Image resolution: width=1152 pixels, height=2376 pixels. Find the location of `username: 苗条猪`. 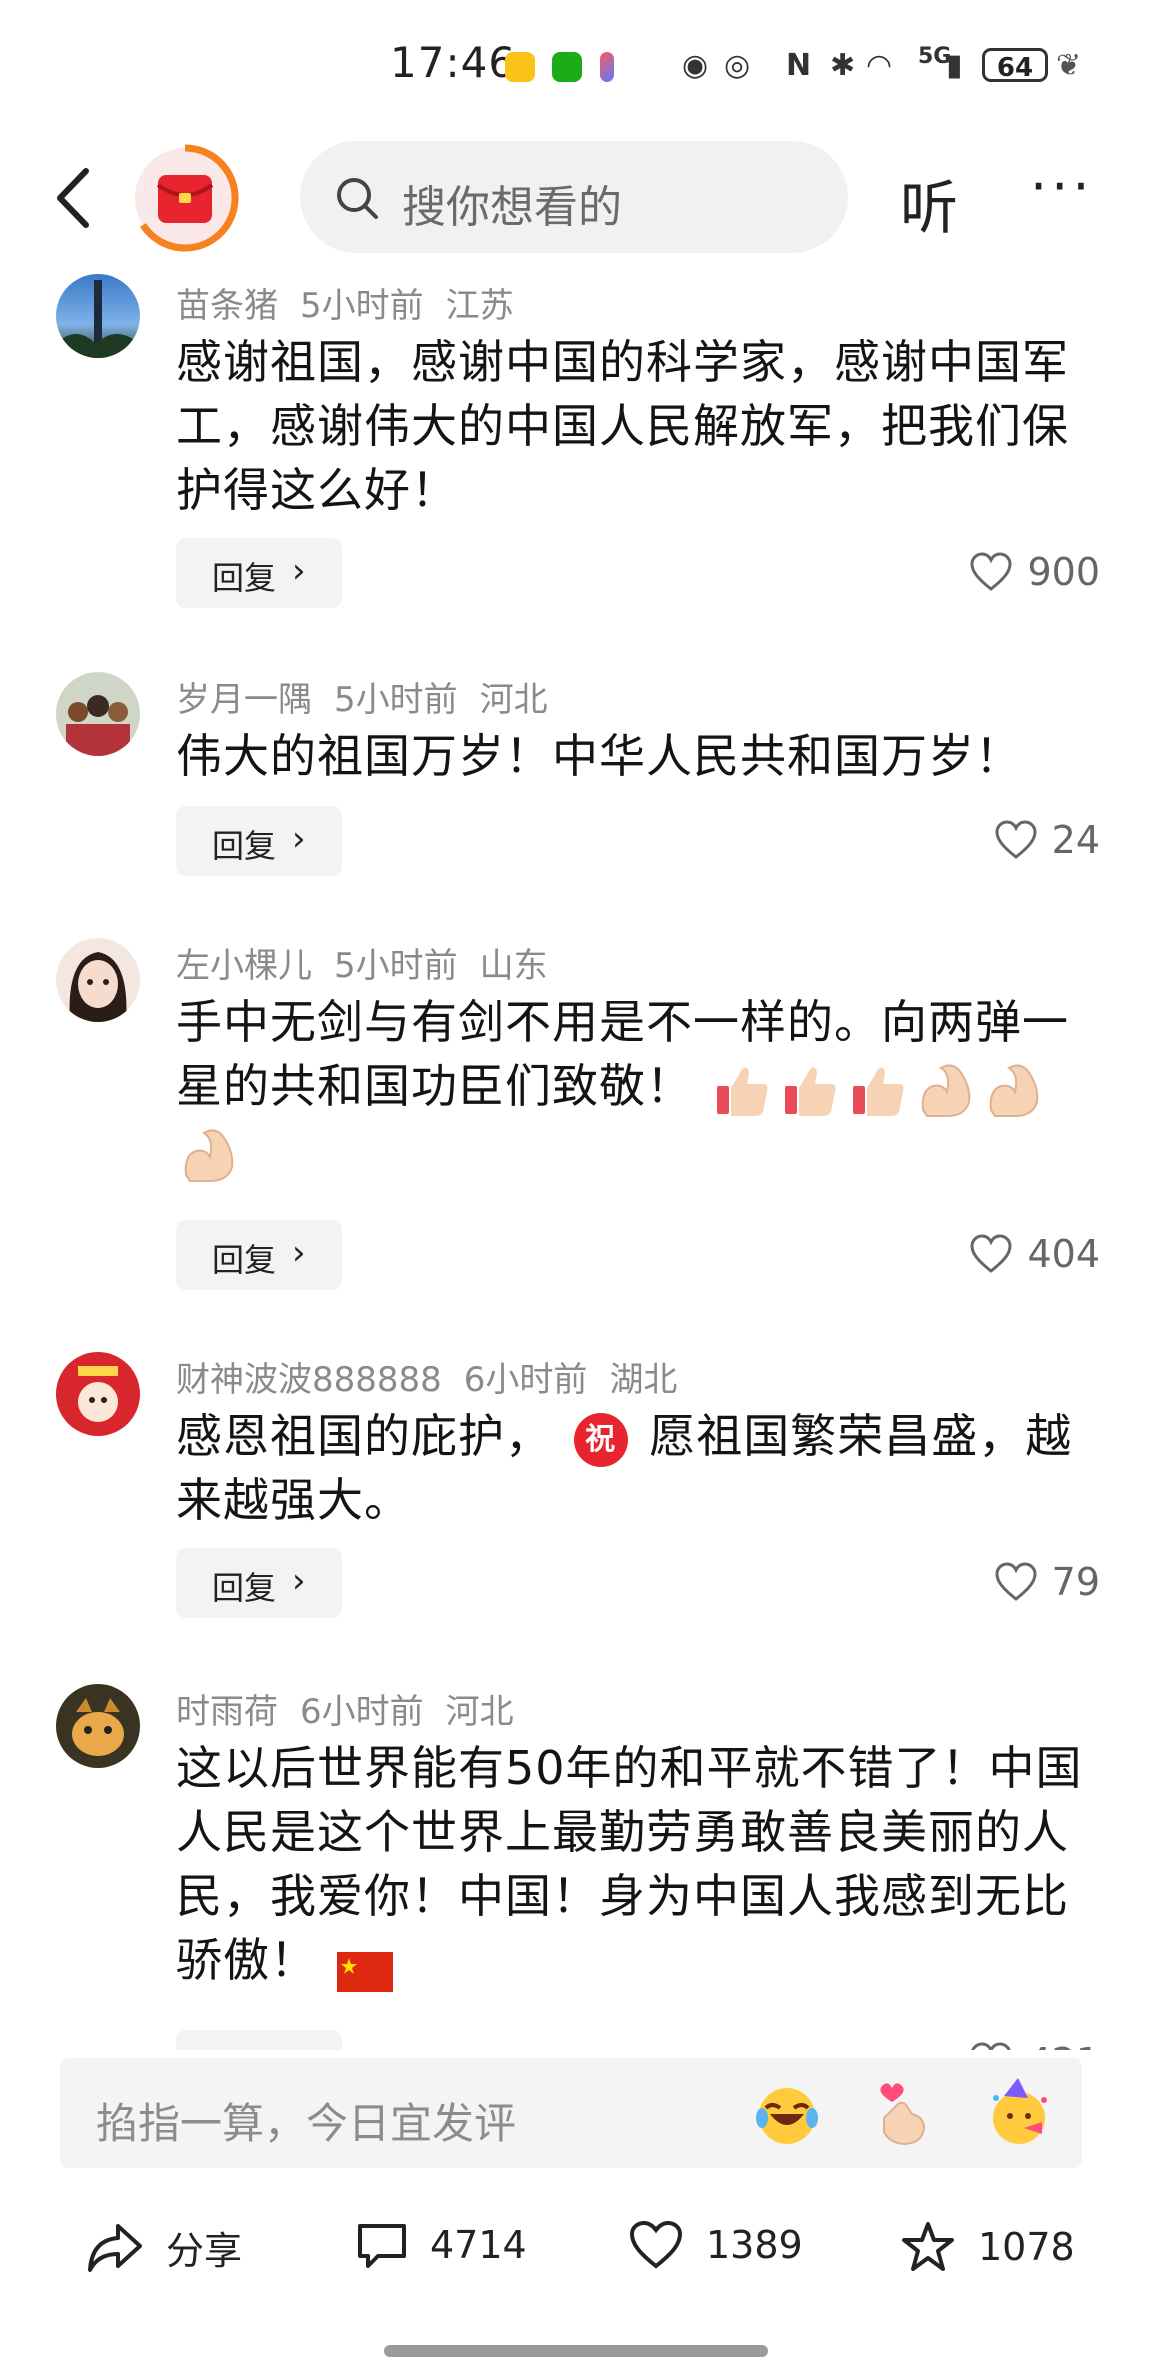

username: 苗条猪 is located at coordinates (227, 306).